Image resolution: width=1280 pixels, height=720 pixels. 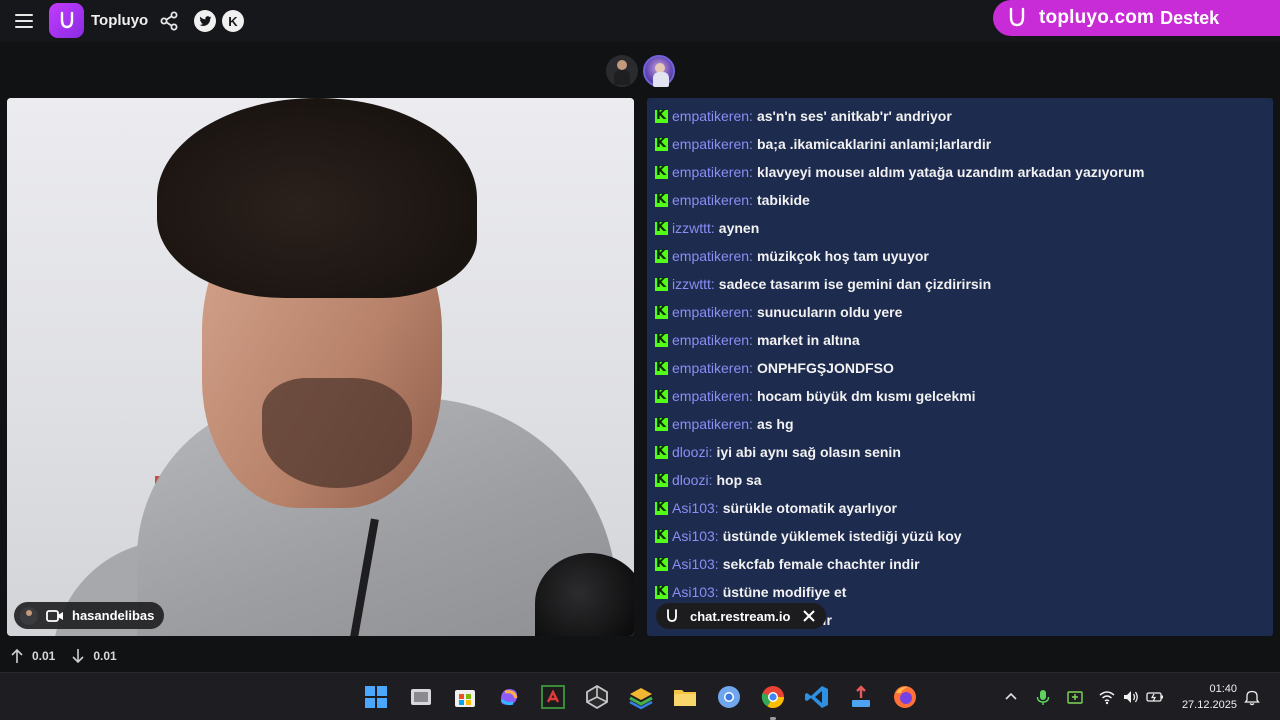 What do you see at coordinates (825, 368) in the screenshot?
I see `chat-text: ONPHFGŞJONDFSO` at bounding box center [825, 368].